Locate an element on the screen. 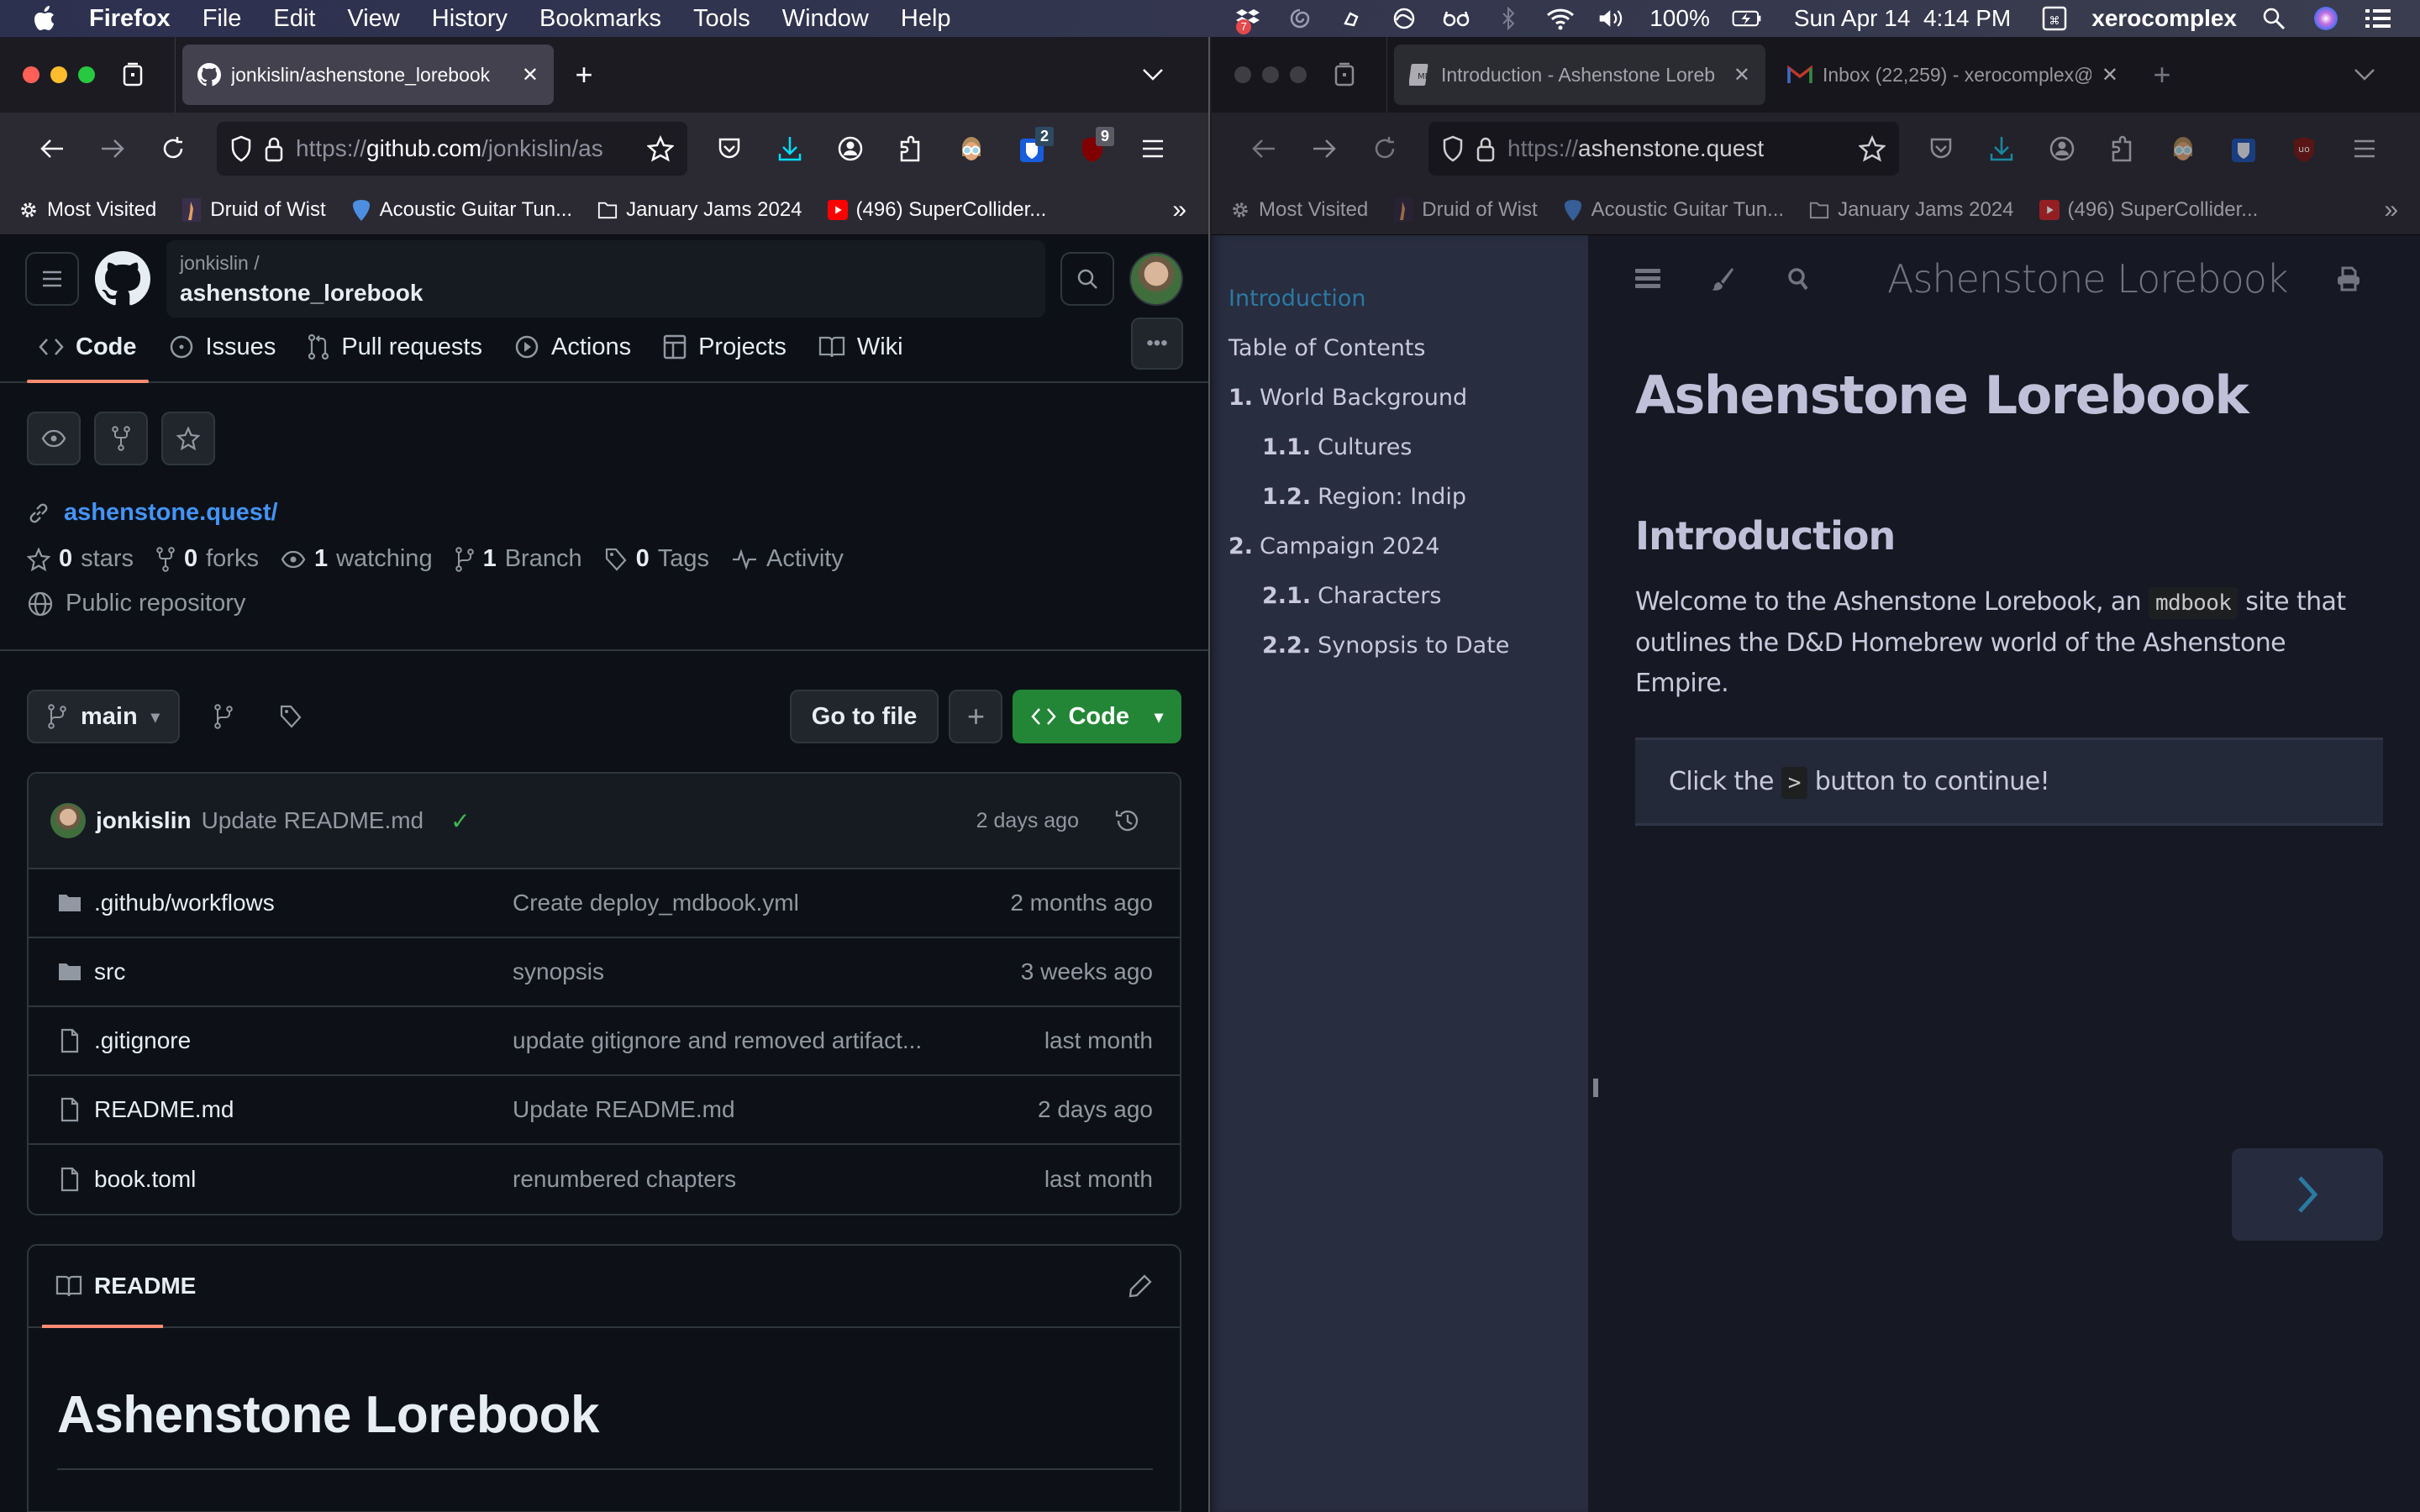  account-icon is located at coordinates (850, 148).